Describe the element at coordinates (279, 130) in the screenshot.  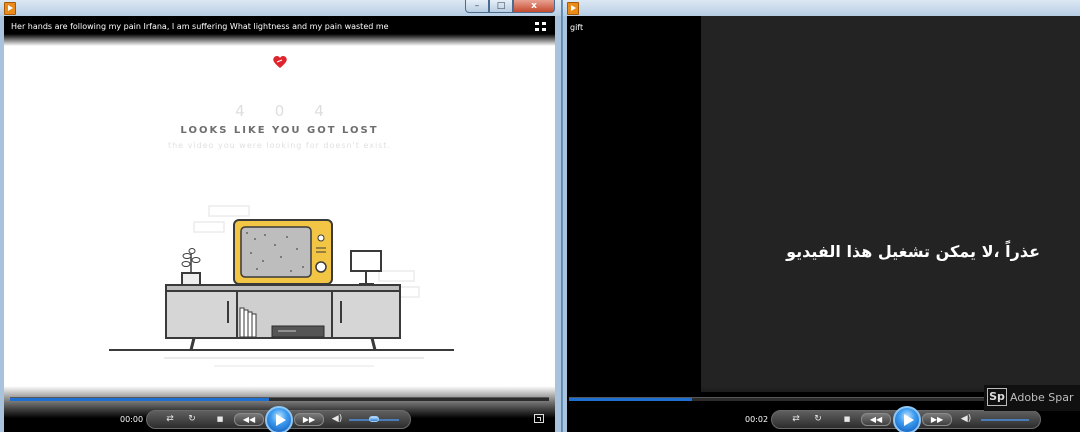
I see `error-heading: LOOKS LIKE YOU GOT LOST` at that location.